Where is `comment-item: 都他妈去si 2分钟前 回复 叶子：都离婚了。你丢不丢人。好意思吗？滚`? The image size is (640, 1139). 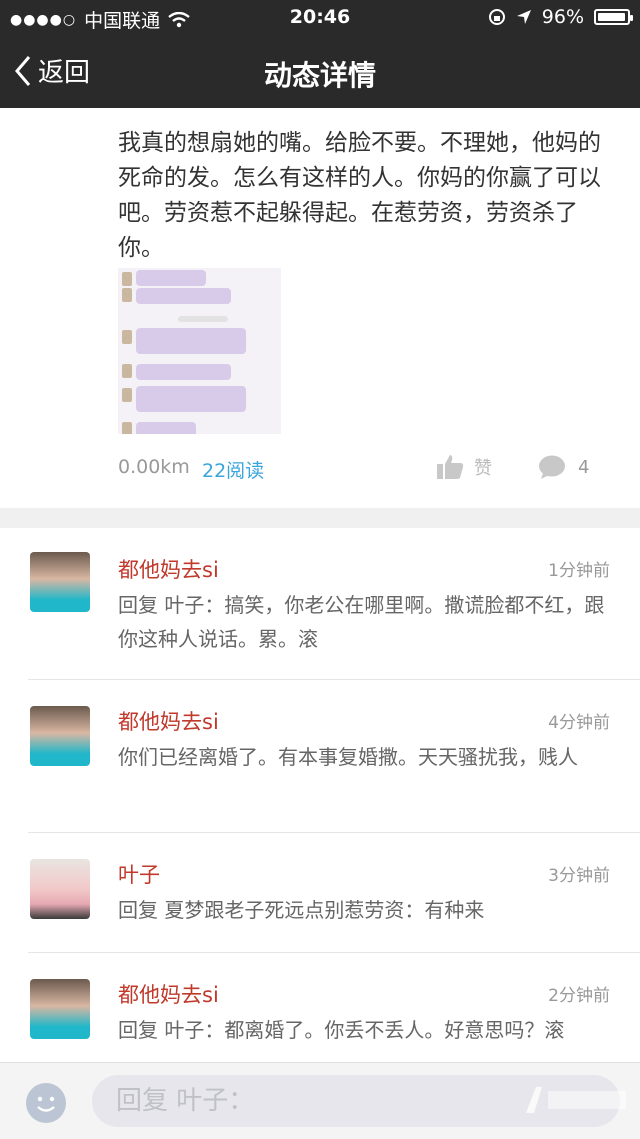
comment-item: 都他妈去si 2分钟前 回复 叶子：都离婚了。你丢不丢人。好意思吗？滚 is located at coordinates (320, 1007).